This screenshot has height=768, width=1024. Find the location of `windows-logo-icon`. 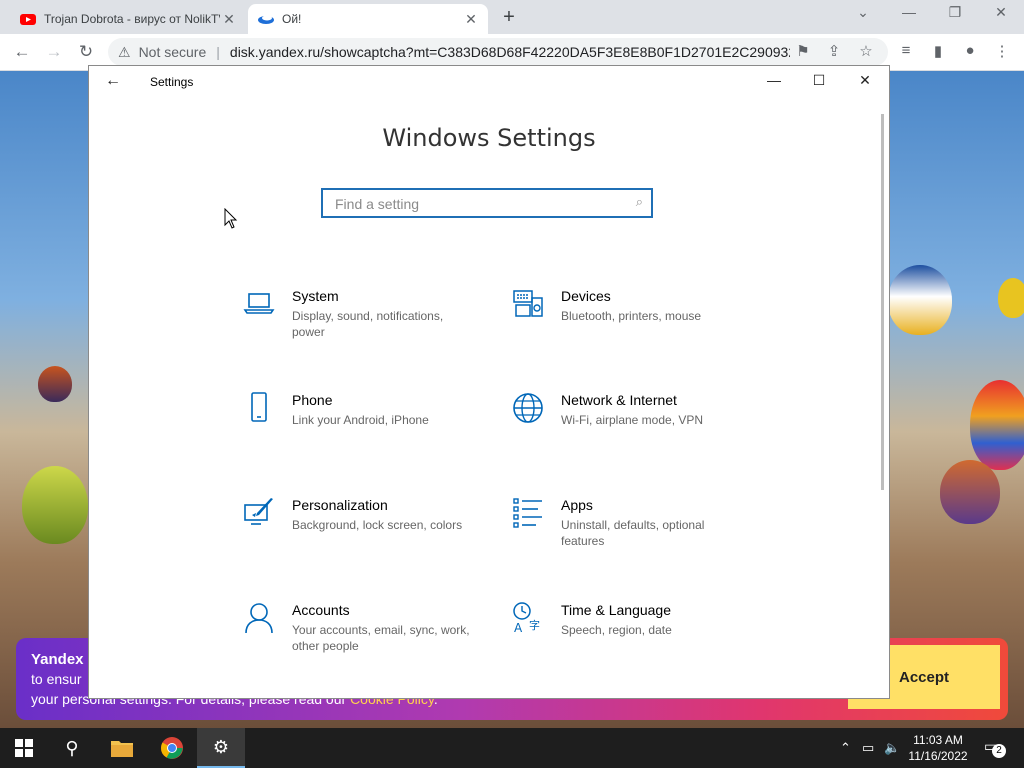

windows-logo-icon is located at coordinates (24, 748).